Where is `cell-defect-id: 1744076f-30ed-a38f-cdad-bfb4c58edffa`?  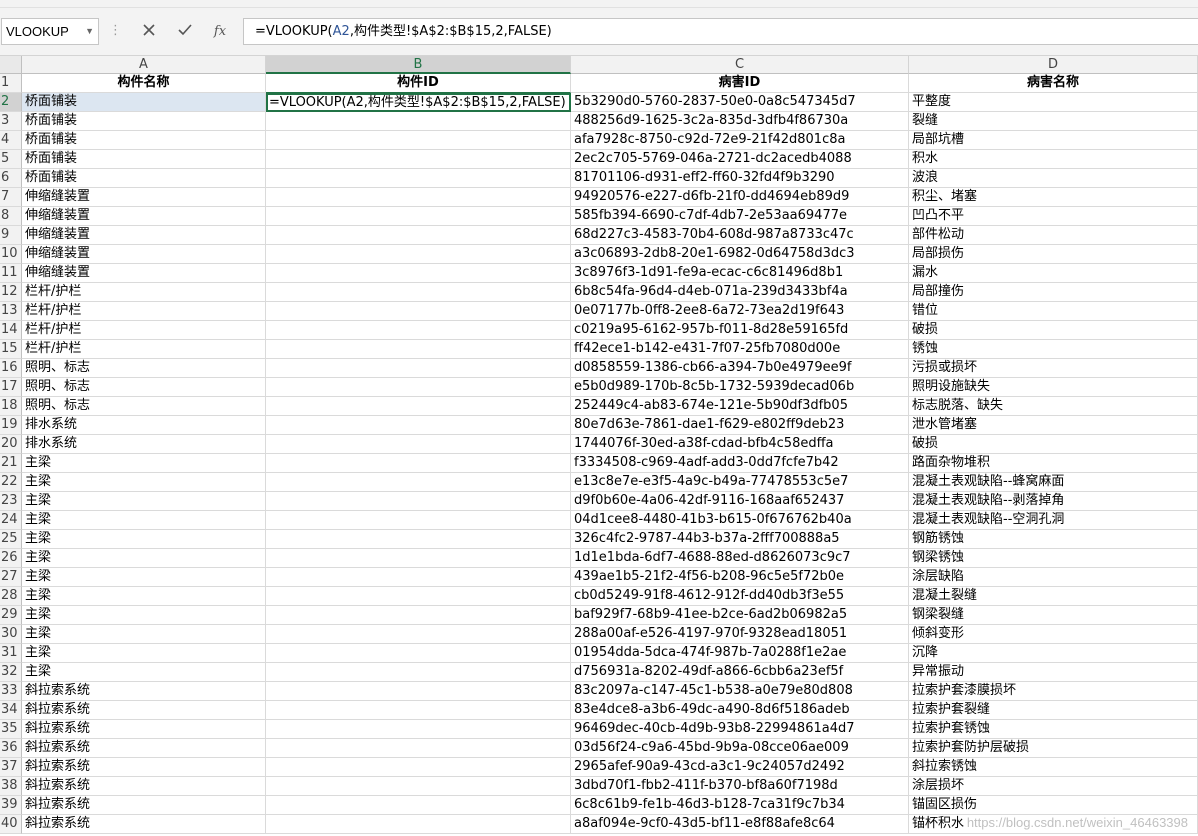 cell-defect-id: 1744076f-30ed-a38f-cdad-bfb4c58edffa is located at coordinates (740, 444).